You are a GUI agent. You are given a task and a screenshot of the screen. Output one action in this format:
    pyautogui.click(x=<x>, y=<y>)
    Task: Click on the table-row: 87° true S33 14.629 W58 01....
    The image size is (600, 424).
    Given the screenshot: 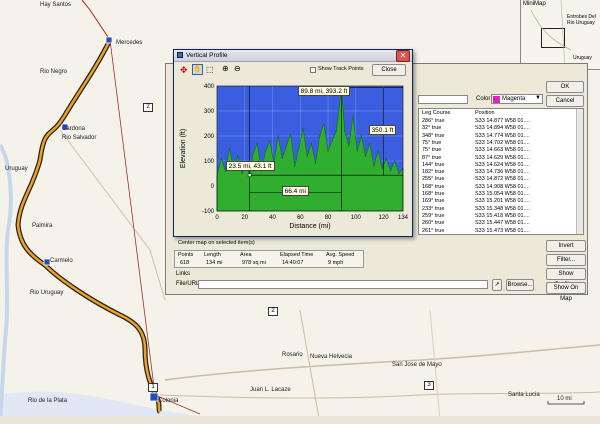 What is the action you would take?
    pyautogui.click(x=498, y=158)
    